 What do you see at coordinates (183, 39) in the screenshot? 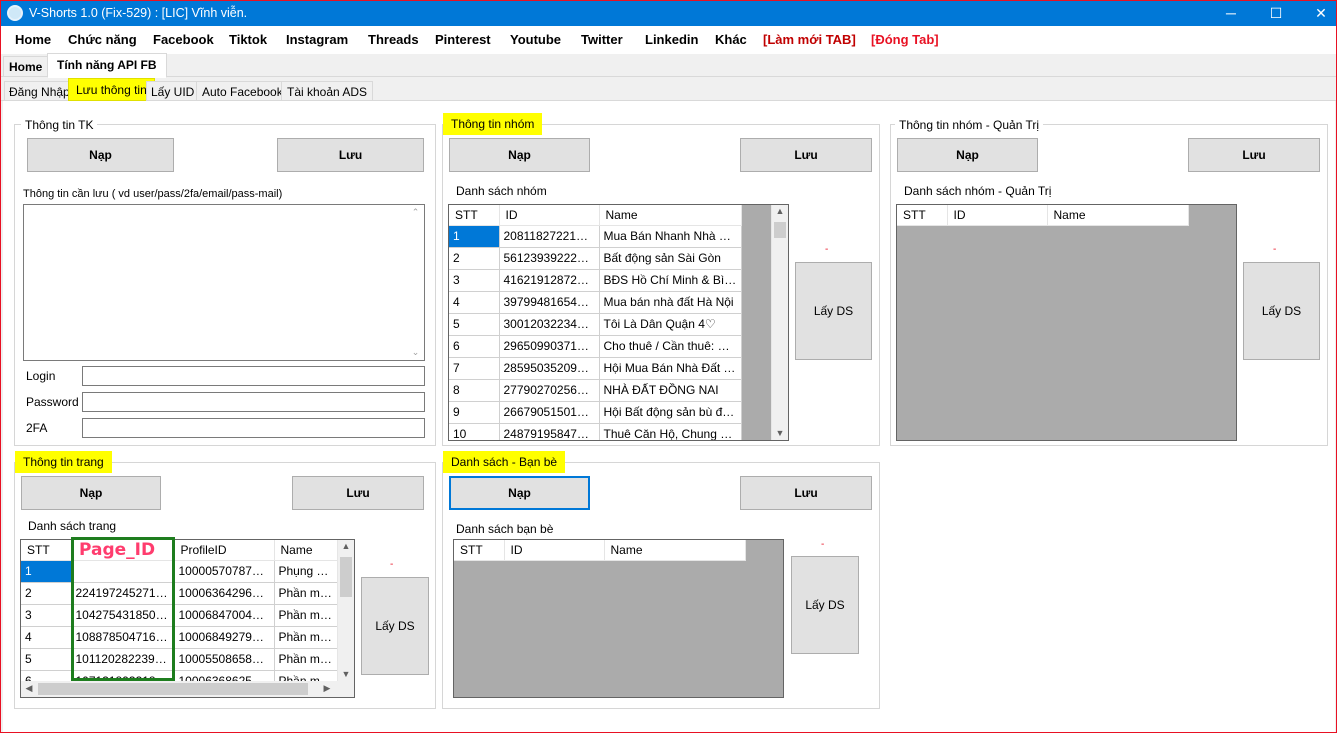
I see `menu-facebook: Facebook` at bounding box center [183, 39].